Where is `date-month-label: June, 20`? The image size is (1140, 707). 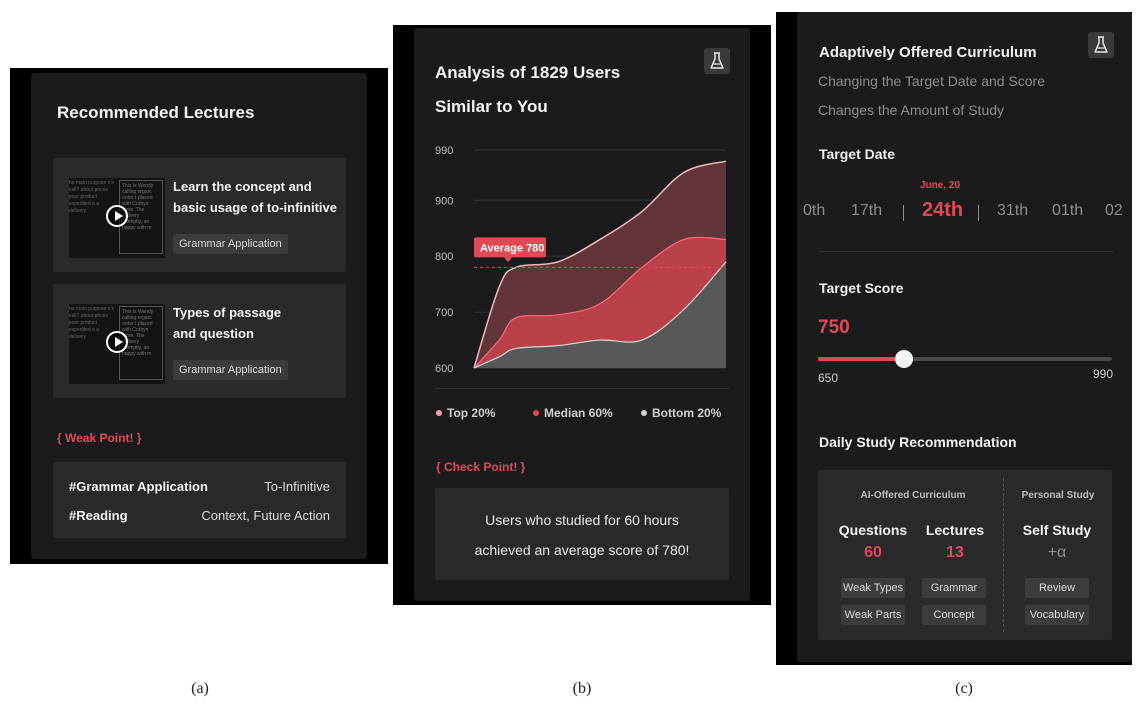 date-month-label: June, 20 is located at coordinates (940, 185).